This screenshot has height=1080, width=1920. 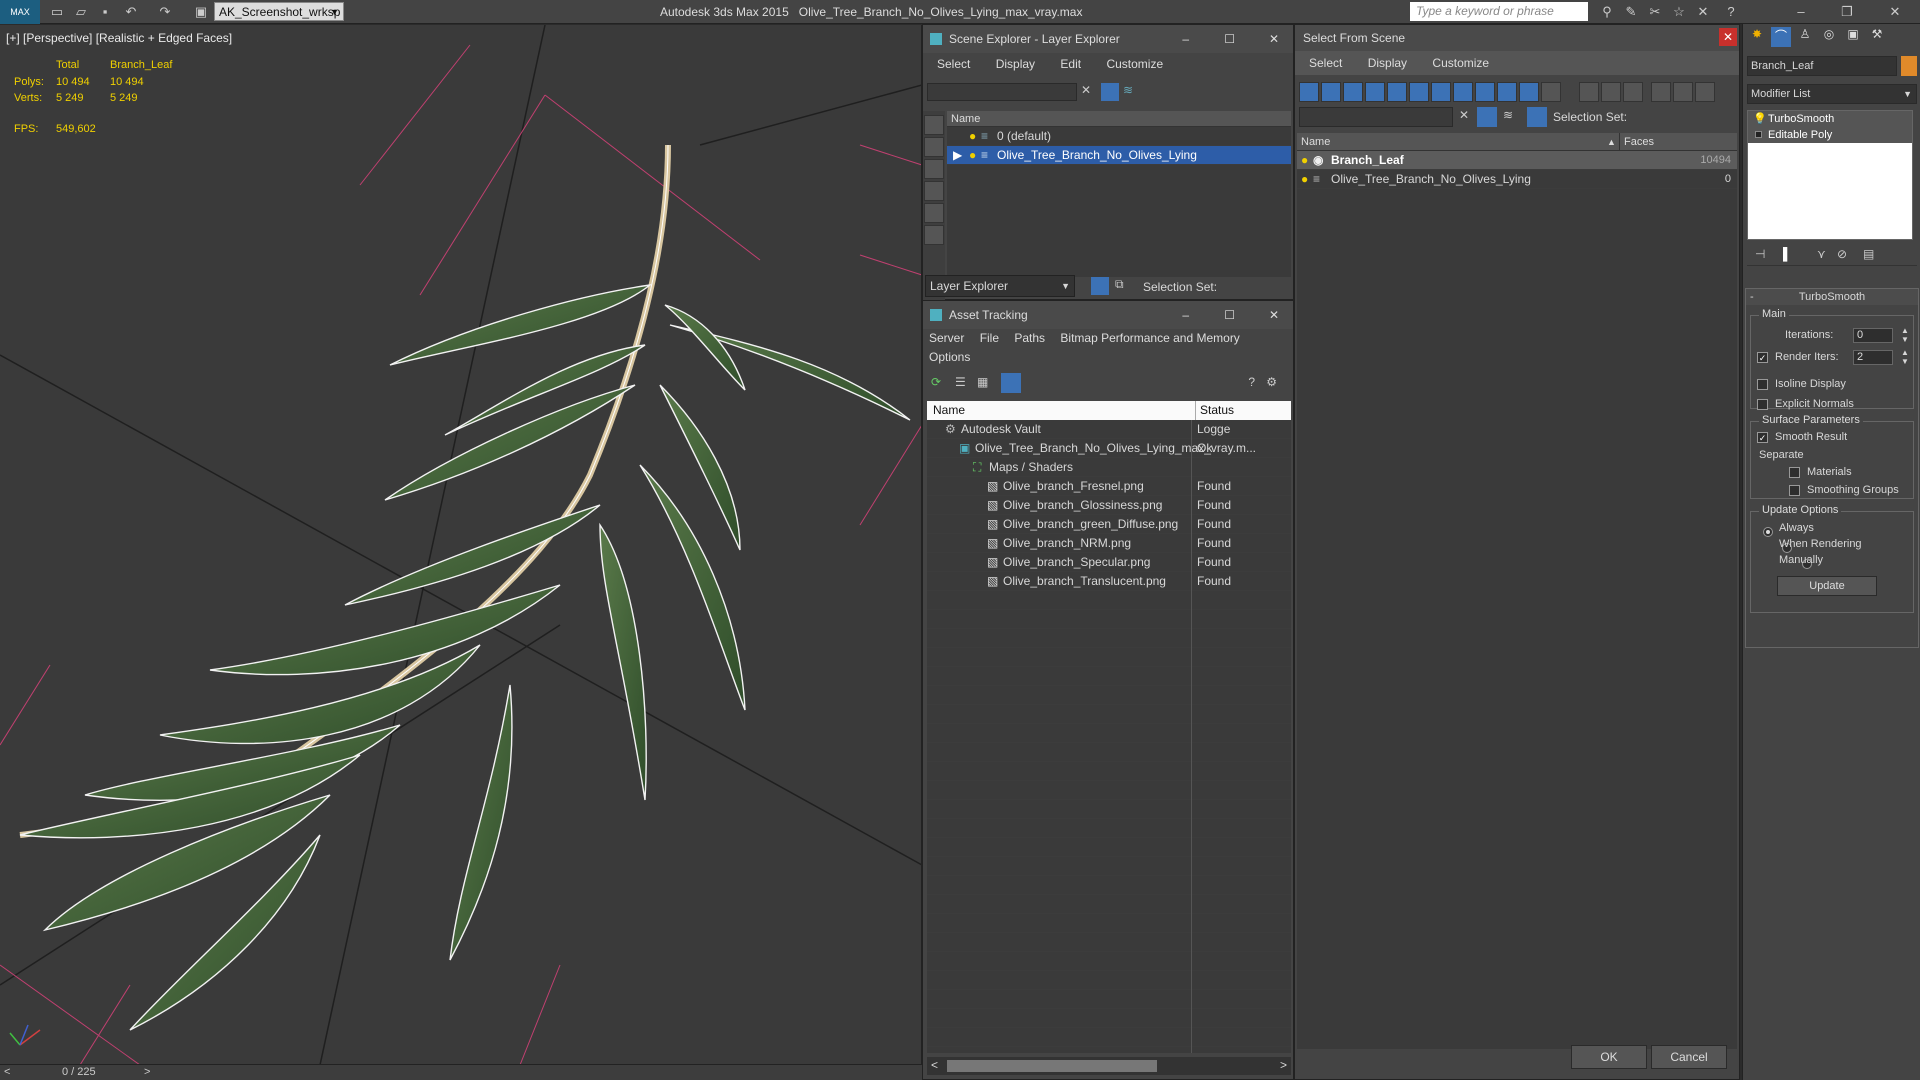 What do you see at coordinates (105, 12) in the screenshot?
I see `save-icon: ▪` at bounding box center [105, 12].